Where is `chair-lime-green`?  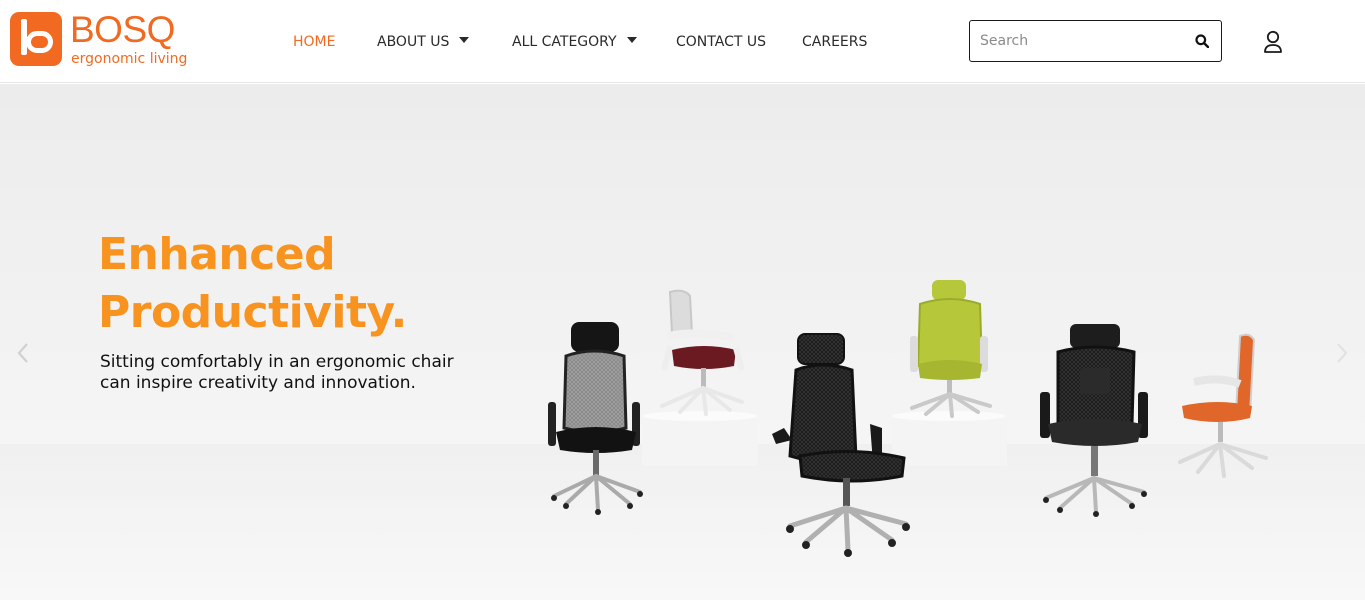 chair-lime-green is located at coordinates (951, 349).